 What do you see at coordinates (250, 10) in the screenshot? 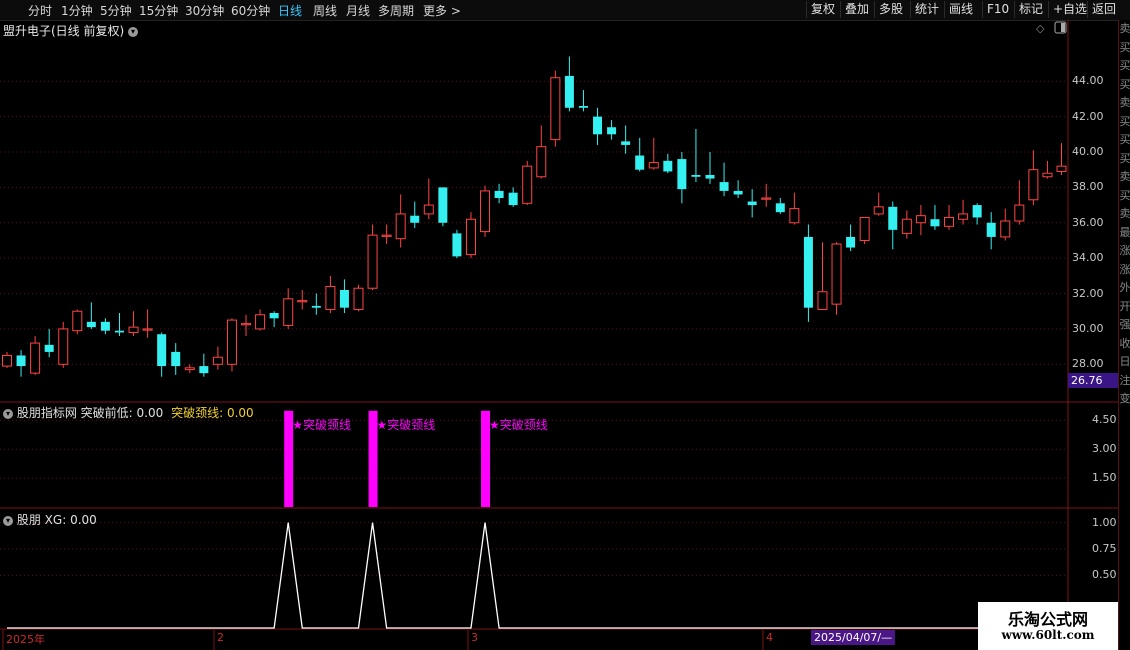
I see `period-tab-5: 60分钟` at bounding box center [250, 10].